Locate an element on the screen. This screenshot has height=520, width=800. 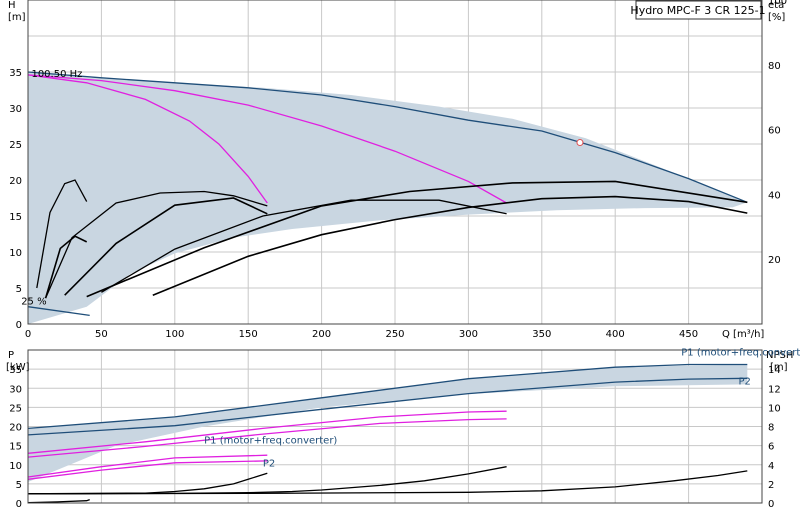
x-tick-label: 200 is located at coordinates (321, 334).